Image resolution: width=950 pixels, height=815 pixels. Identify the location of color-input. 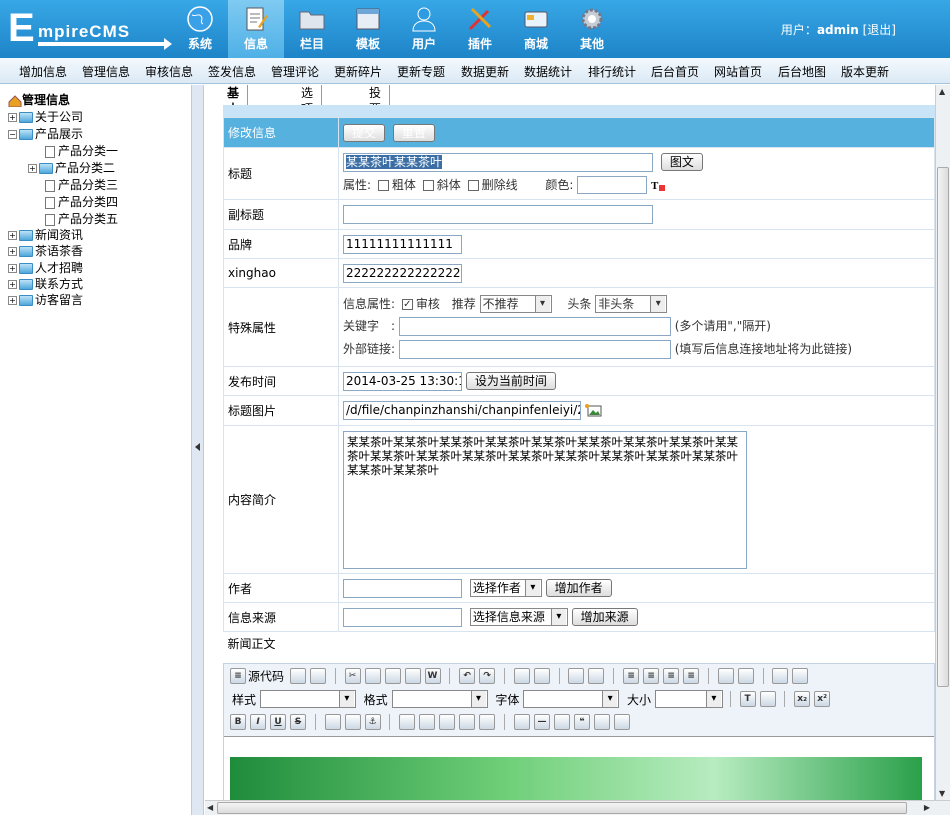
(612, 185).